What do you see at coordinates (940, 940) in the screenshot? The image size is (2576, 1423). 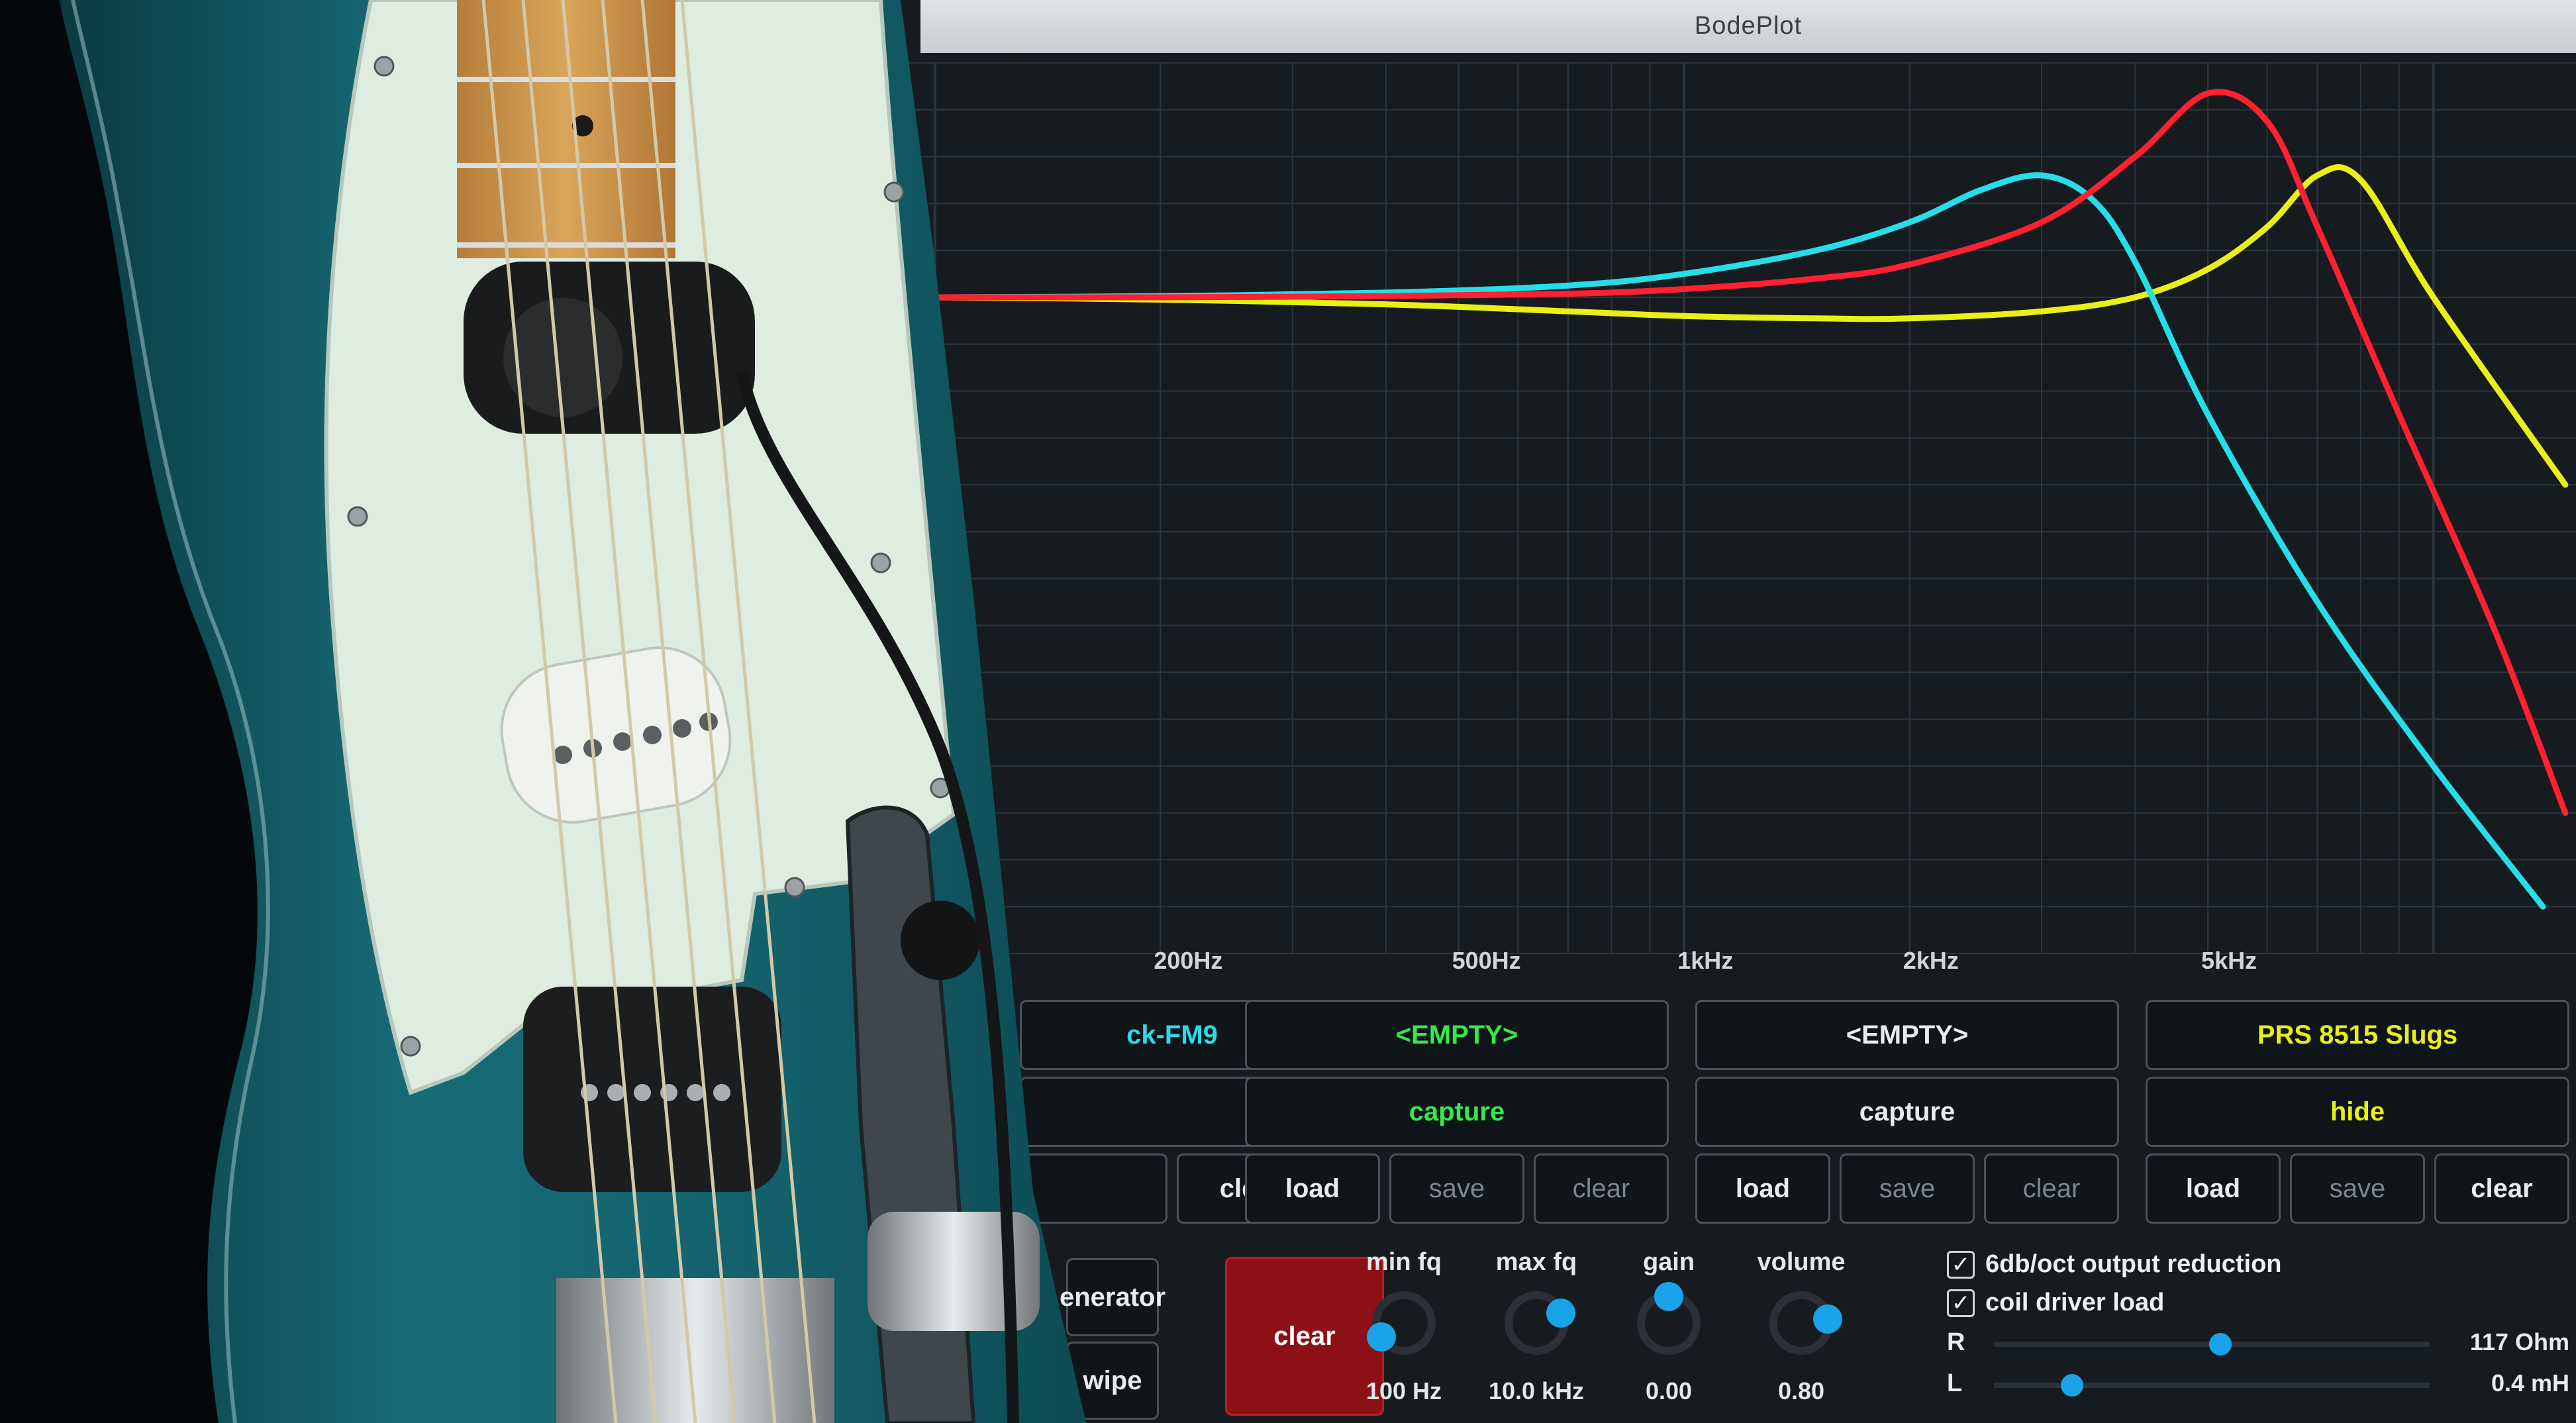 I see `selector-switch-tip` at bounding box center [940, 940].